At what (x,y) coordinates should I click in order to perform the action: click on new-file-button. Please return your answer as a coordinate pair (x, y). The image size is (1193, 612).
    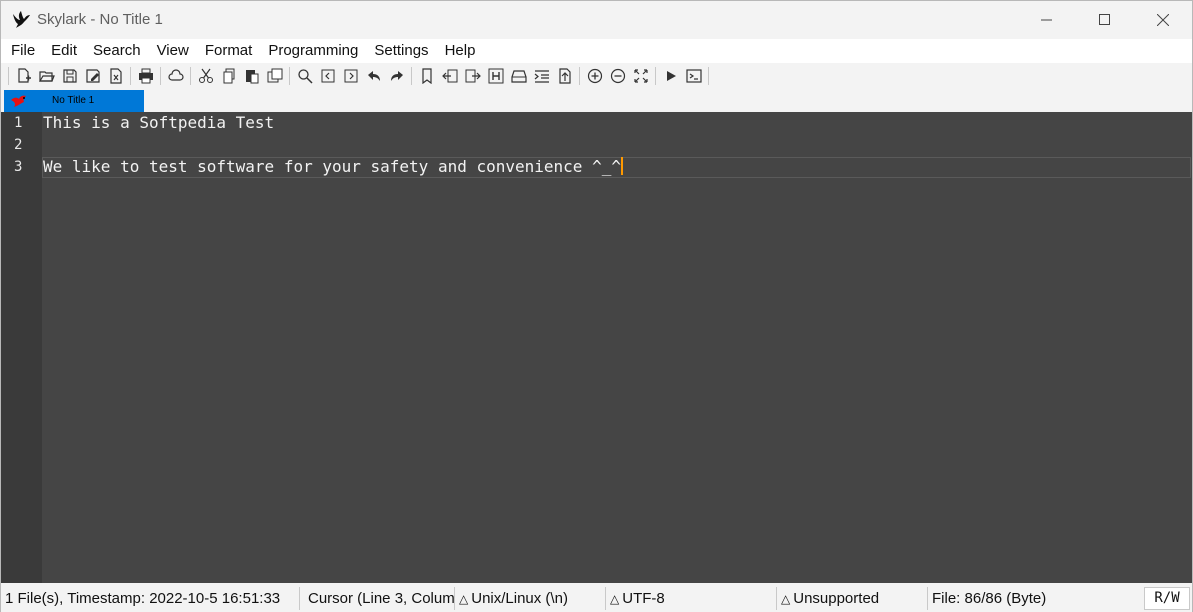
    Looking at the image, I should click on (23, 76).